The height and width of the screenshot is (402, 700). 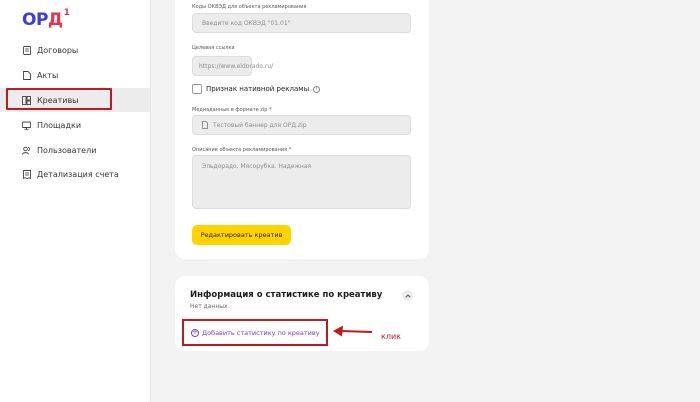 I want to click on ord-logo: ОРД1, so click(x=46, y=19).